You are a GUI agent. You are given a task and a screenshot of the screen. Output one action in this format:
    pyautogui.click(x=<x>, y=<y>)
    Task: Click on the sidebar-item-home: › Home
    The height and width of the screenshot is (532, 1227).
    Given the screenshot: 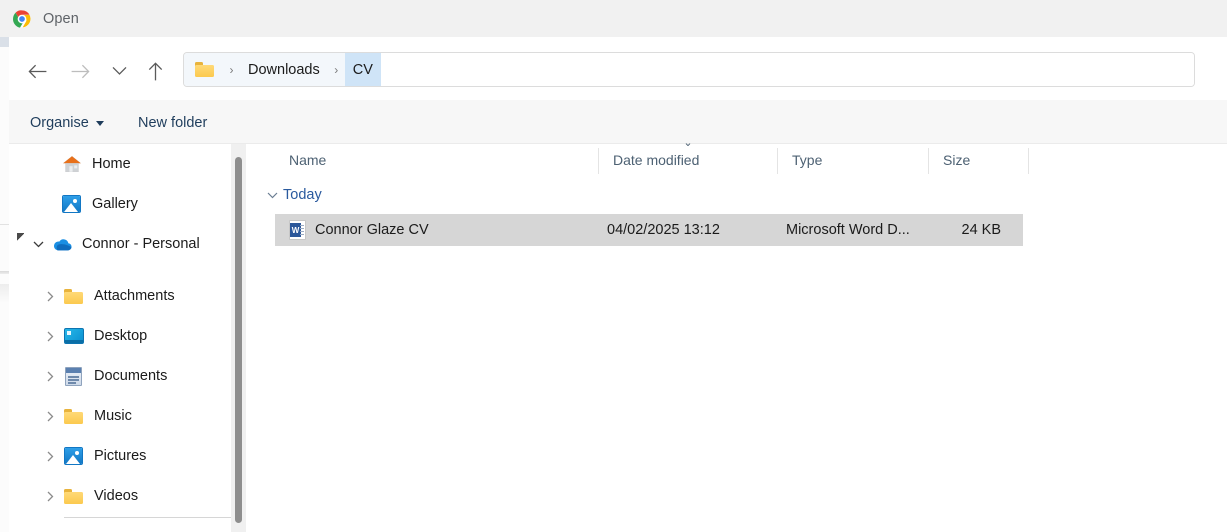 What is the action you would take?
    pyautogui.click(x=120, y=164)
    